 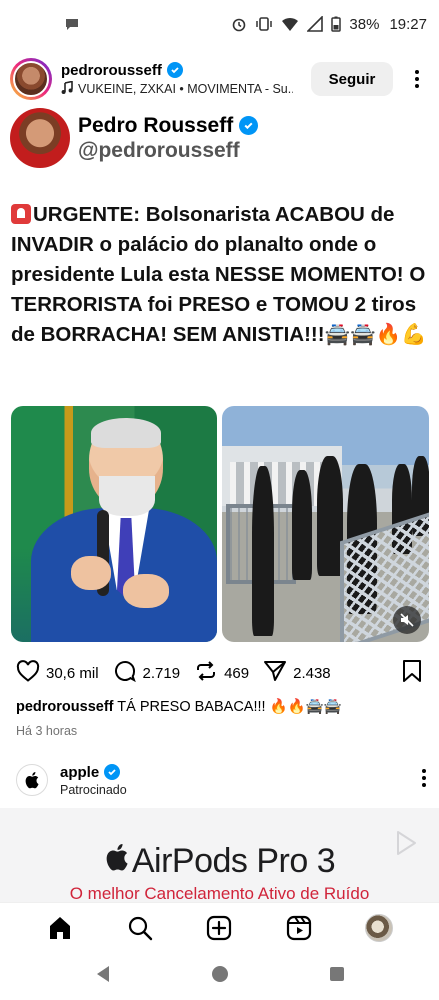 I want to click on home-circle-icon, so click(x=220, y=976).